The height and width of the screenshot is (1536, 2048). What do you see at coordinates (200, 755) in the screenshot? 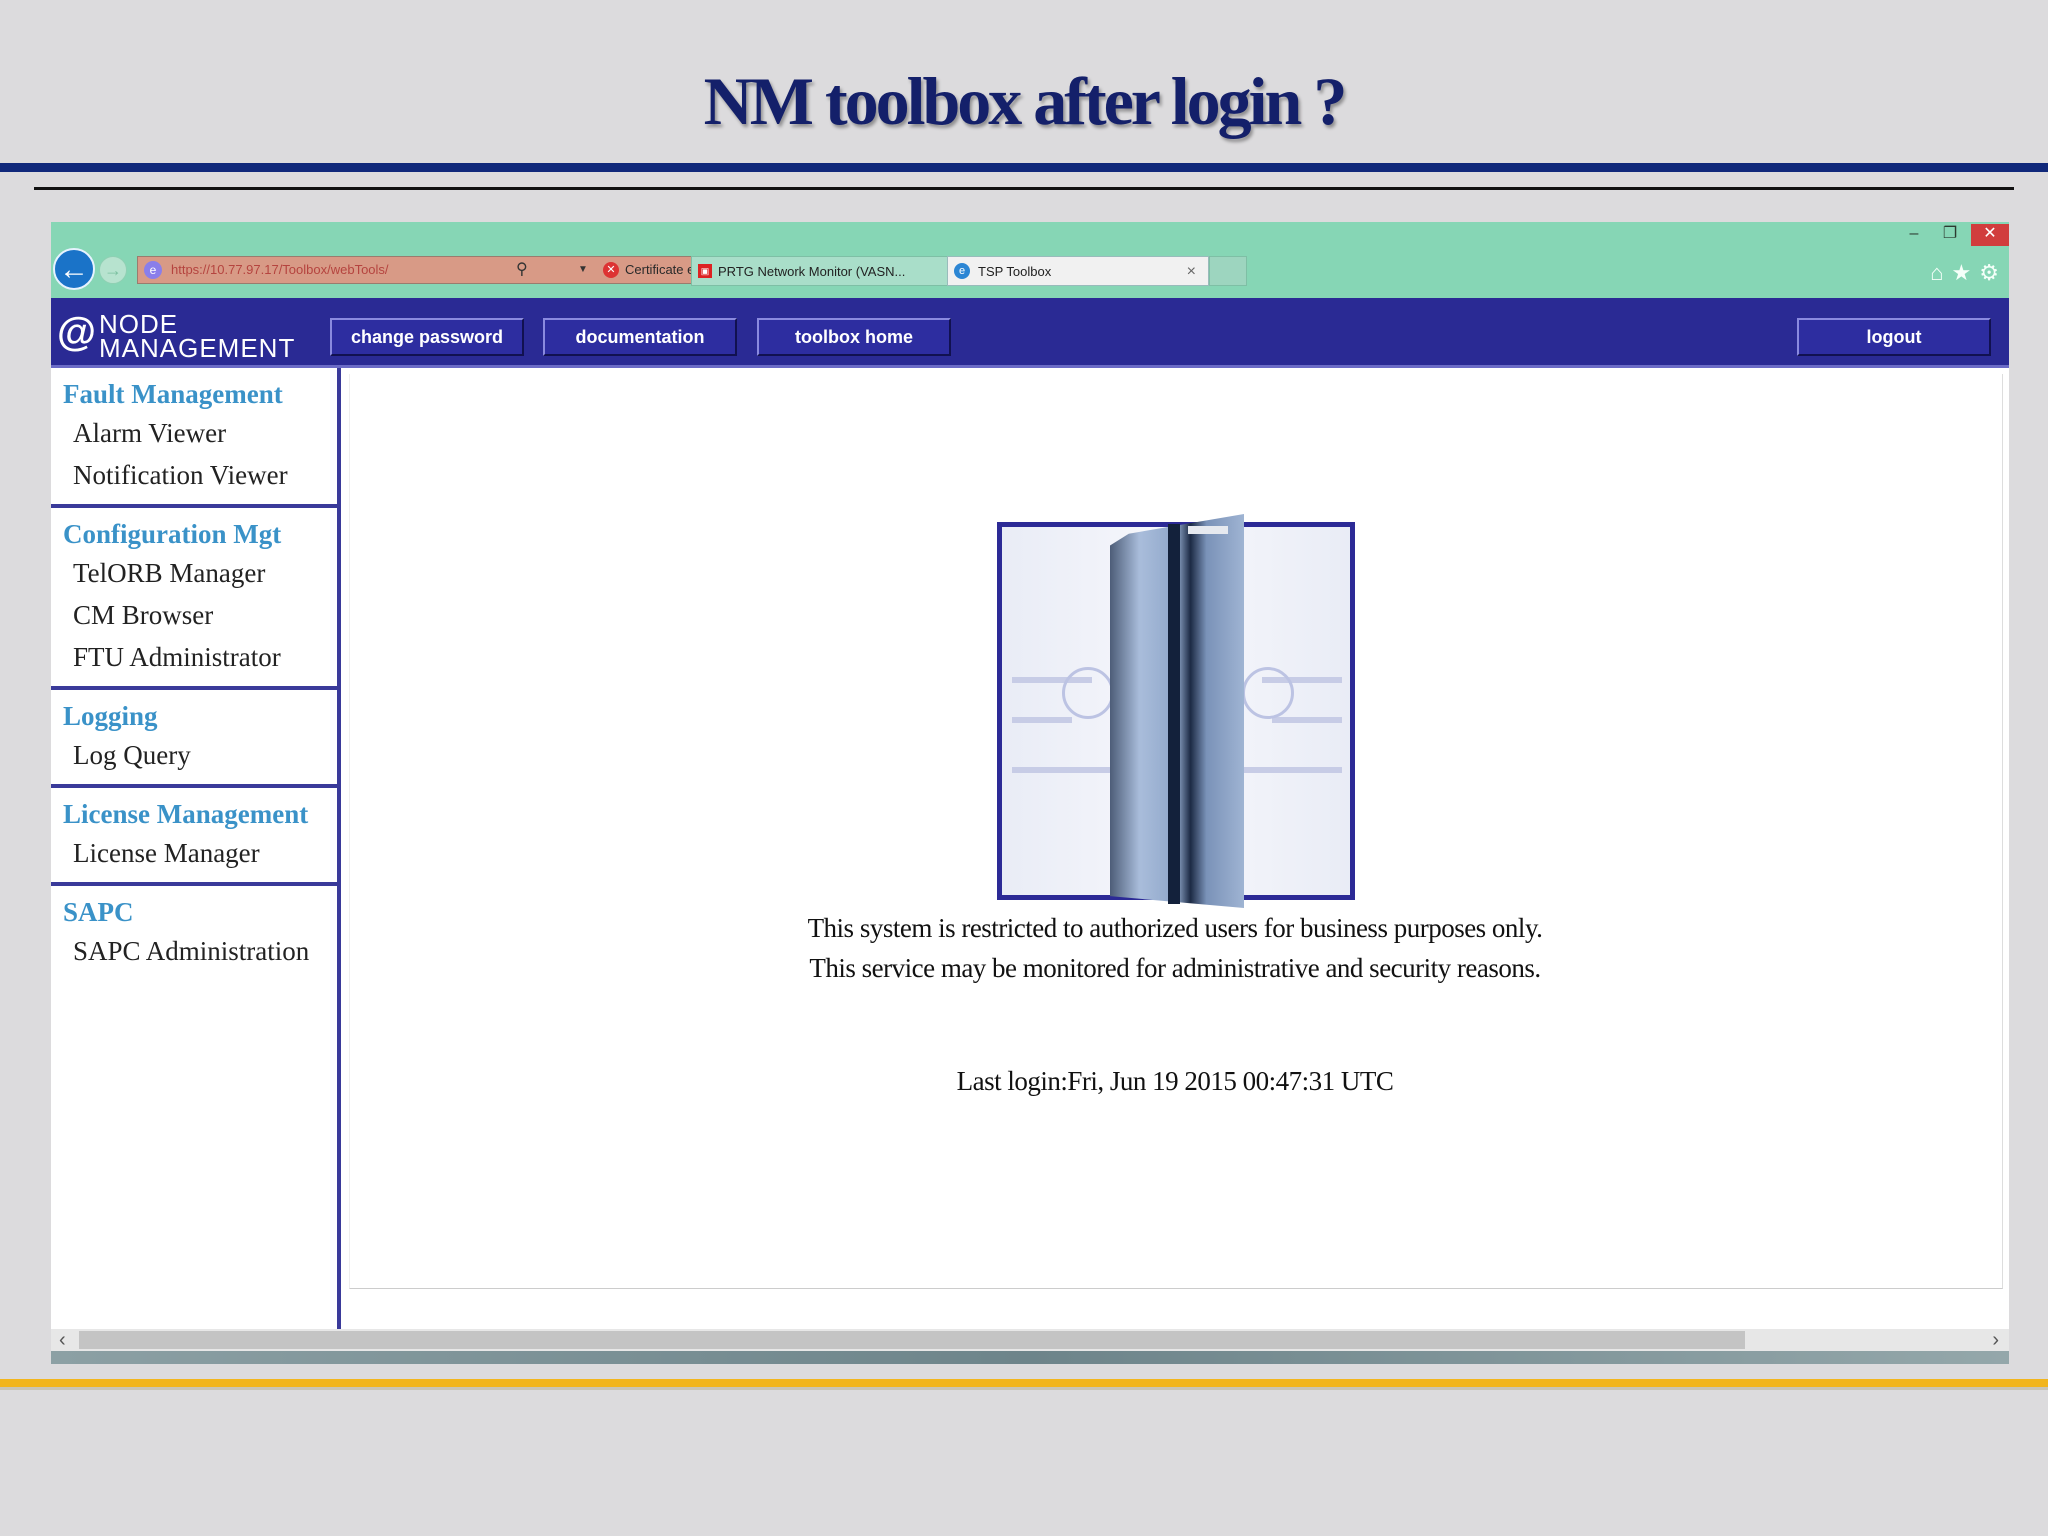
I see `sidebar-item-log-query: Log Query` at bounding box center [200, 755].